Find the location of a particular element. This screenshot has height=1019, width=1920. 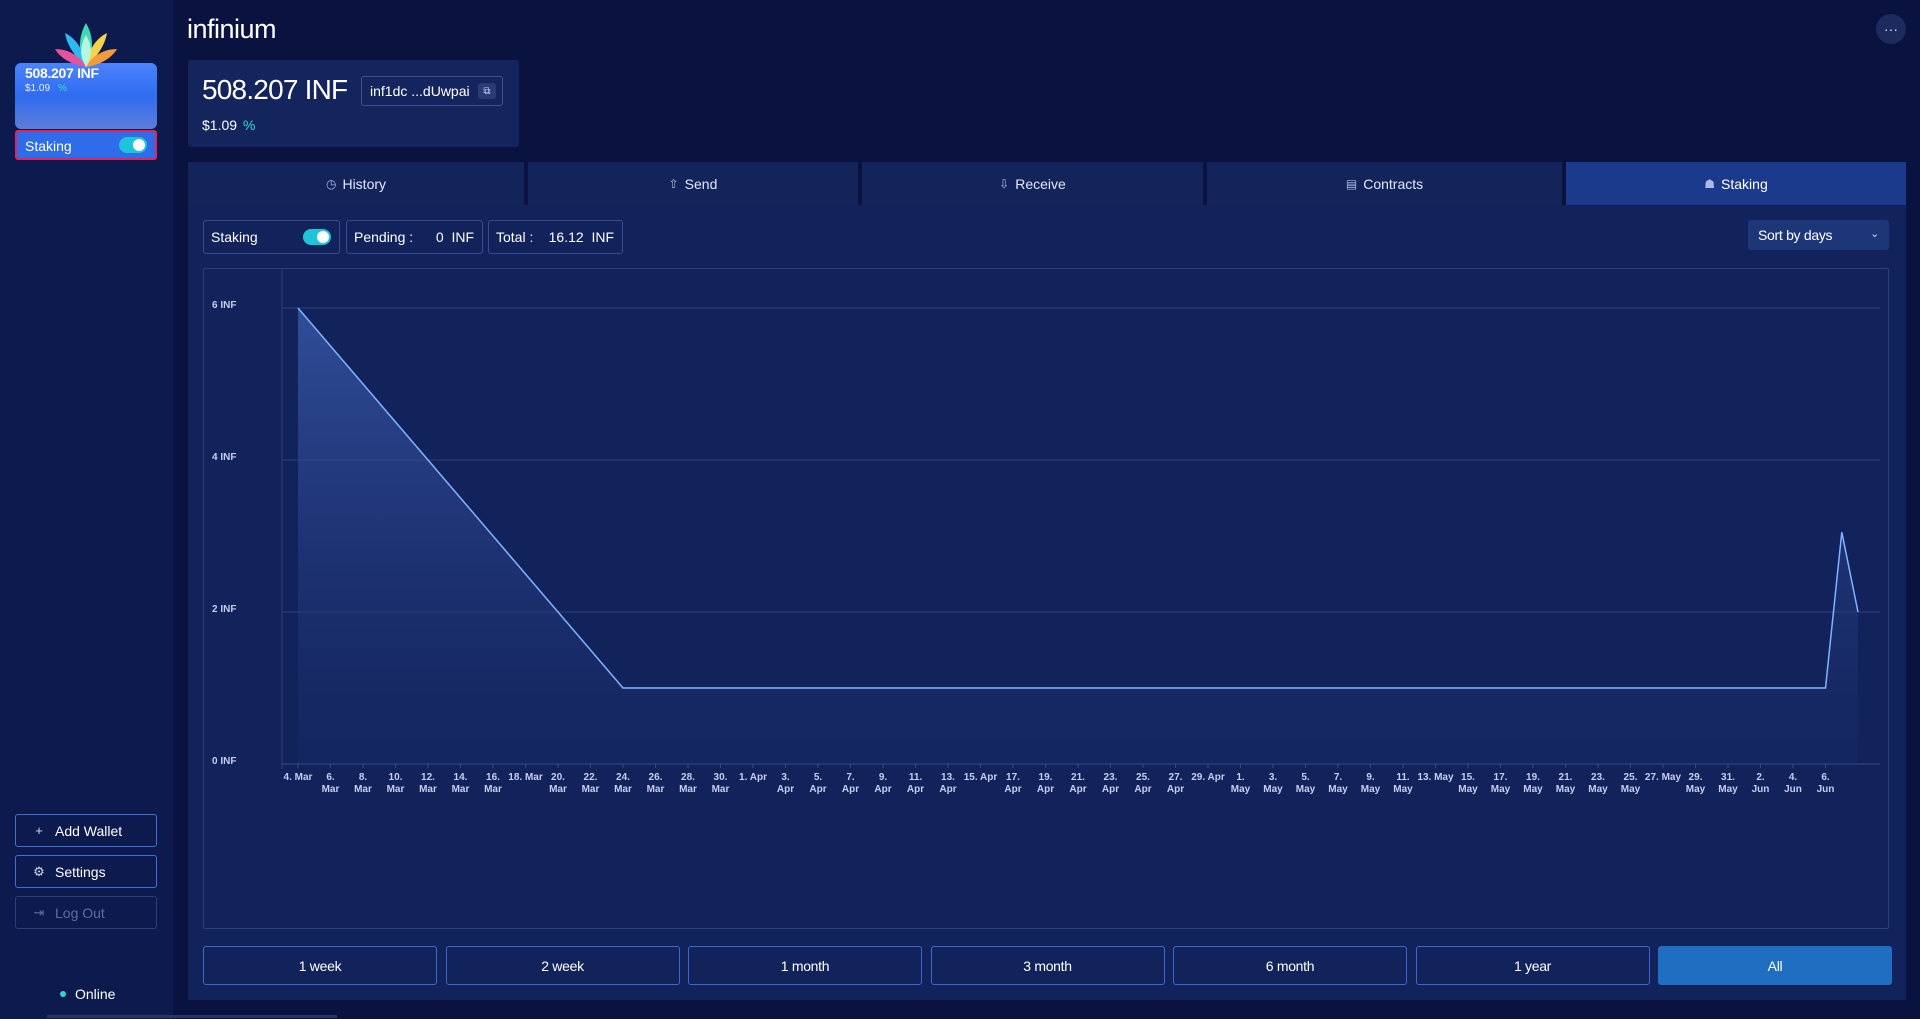

x-tick-label: 23. Apr is located at coordinates (1110, 783).